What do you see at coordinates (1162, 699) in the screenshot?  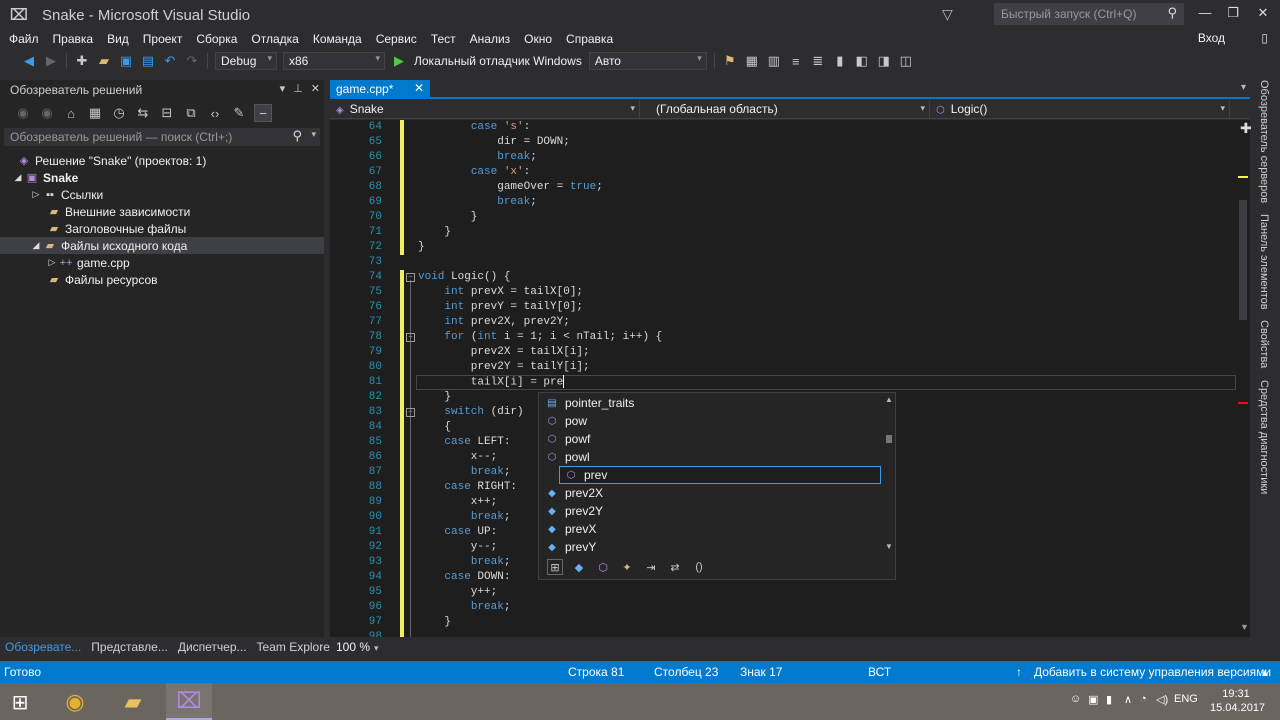 I see `volume-icon: ◁)` at bounding box center [1162, 699].